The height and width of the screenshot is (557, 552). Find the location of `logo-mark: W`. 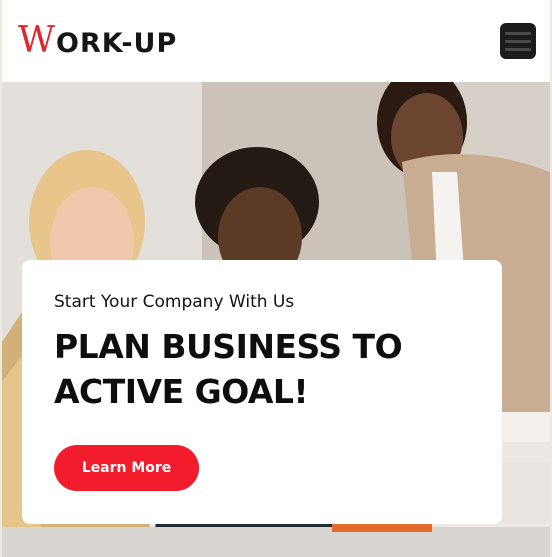

logo-mark: W is located at coordinates (37, 40).